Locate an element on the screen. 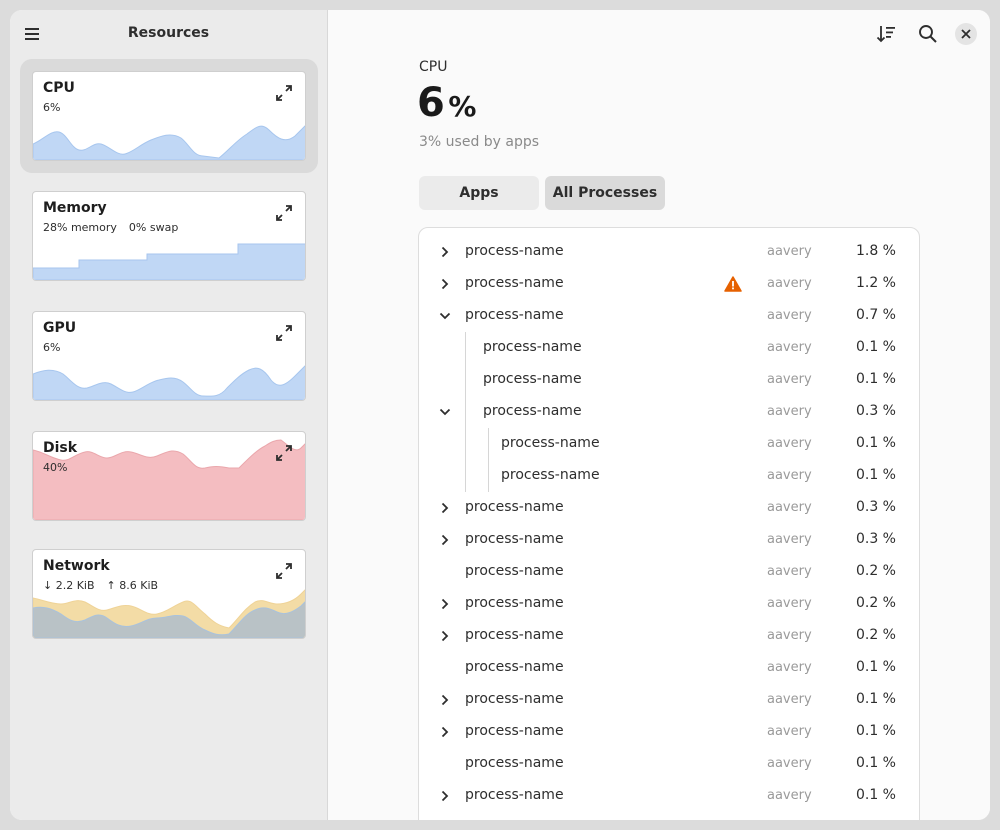  network-card: Network ↓ 2.2 KiB ↑ 8.6 KiB is located at coordinates (169, 594).